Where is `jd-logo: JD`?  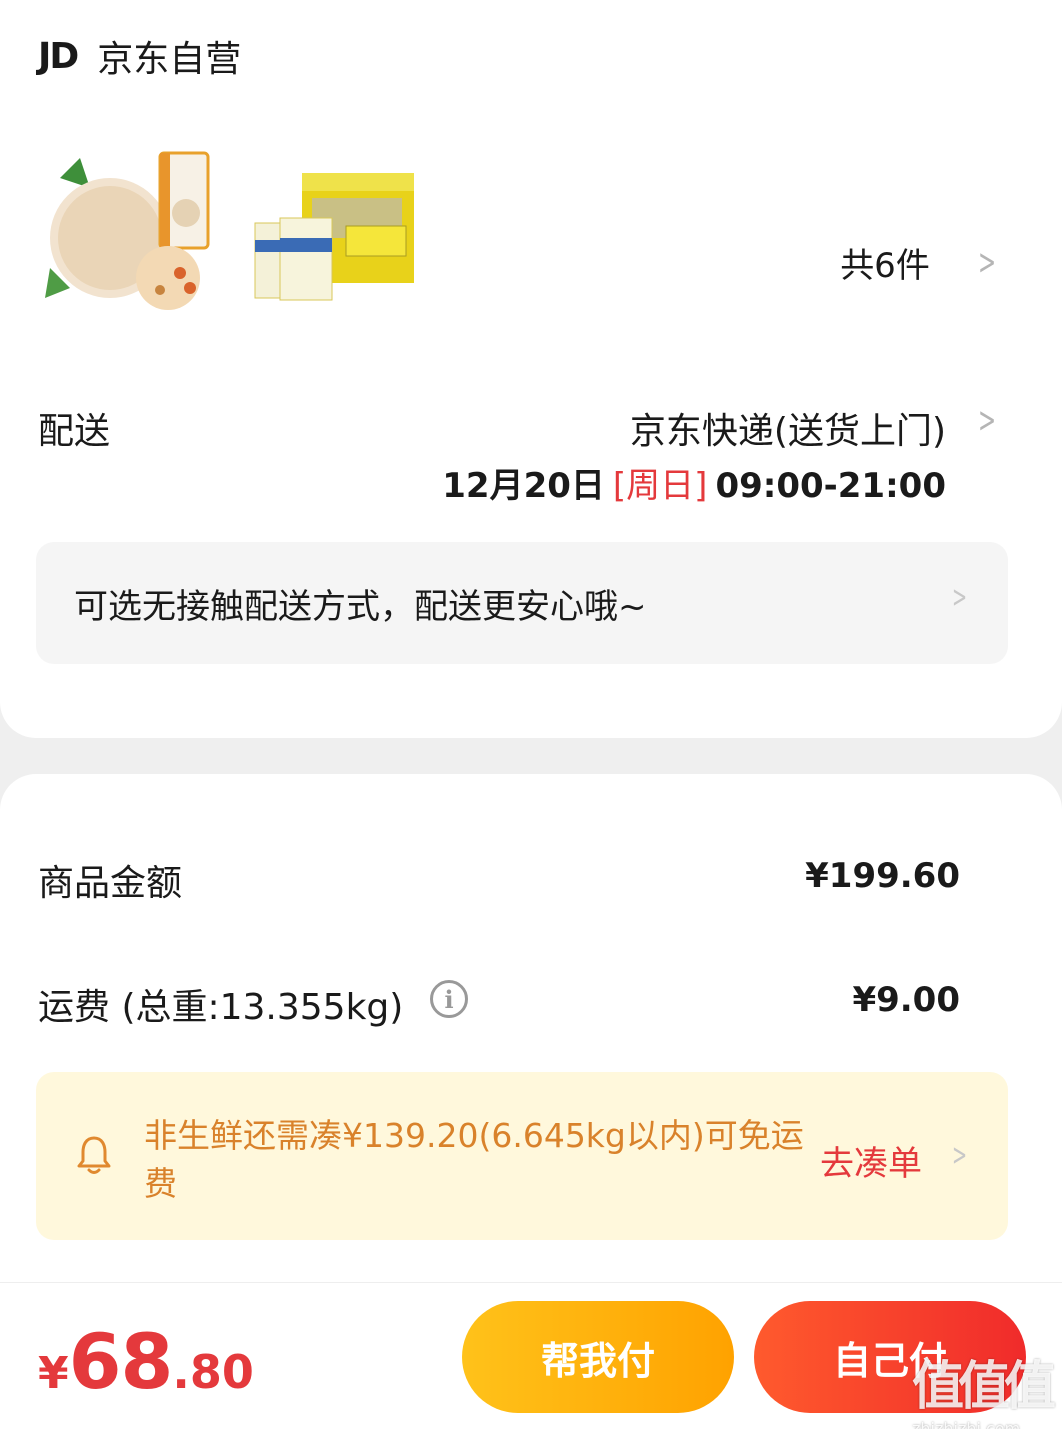 jd-logo: JD is located at coordinates (58, 56).